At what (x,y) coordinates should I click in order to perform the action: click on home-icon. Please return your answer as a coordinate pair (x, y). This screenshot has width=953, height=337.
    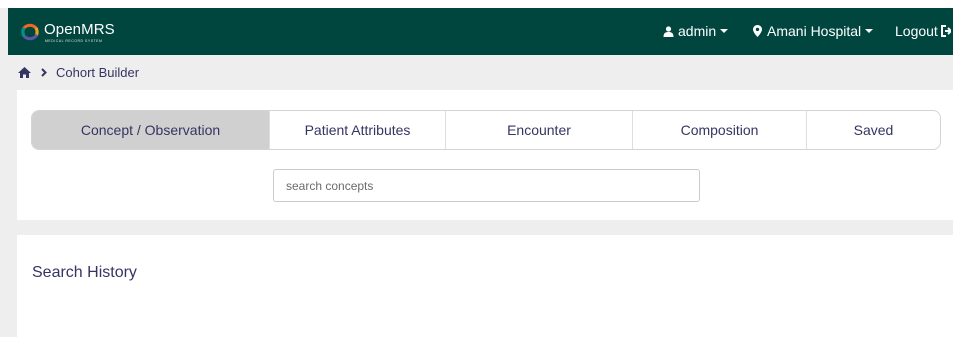
    Looking at the image, I should click on (24, 72).